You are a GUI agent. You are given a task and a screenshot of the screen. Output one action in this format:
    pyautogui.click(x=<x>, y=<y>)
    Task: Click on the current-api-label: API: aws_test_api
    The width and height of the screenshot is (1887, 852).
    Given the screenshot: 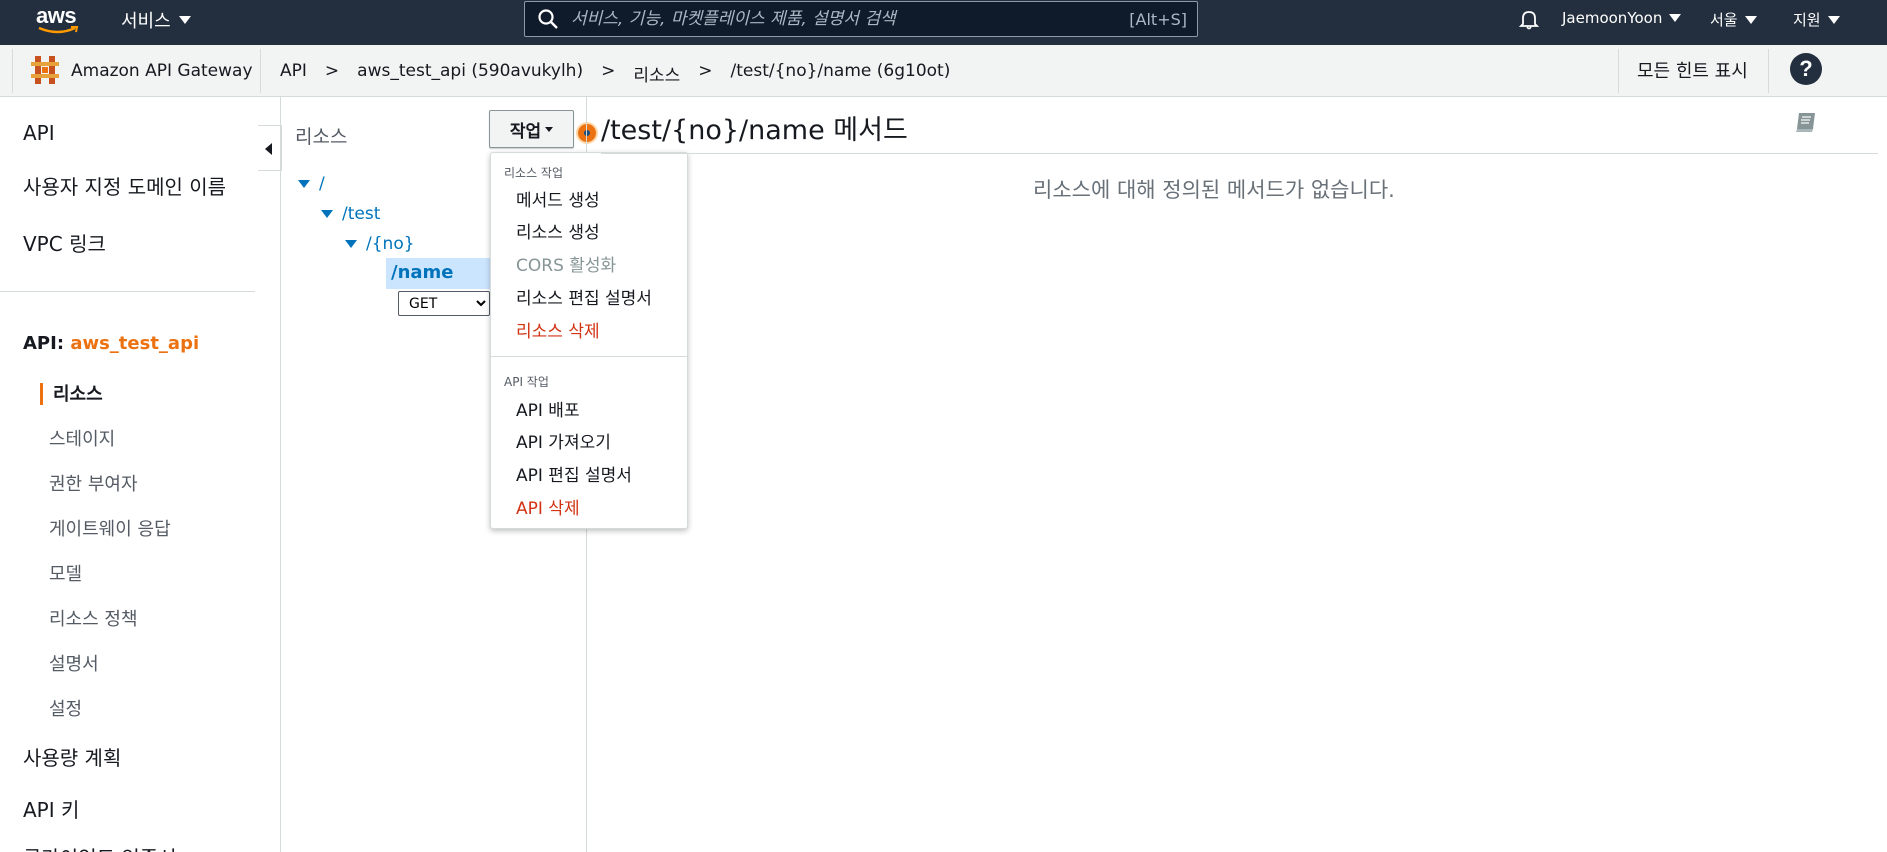 What is the action you would take?
    pyautogui.click(x=111, y=343)
    